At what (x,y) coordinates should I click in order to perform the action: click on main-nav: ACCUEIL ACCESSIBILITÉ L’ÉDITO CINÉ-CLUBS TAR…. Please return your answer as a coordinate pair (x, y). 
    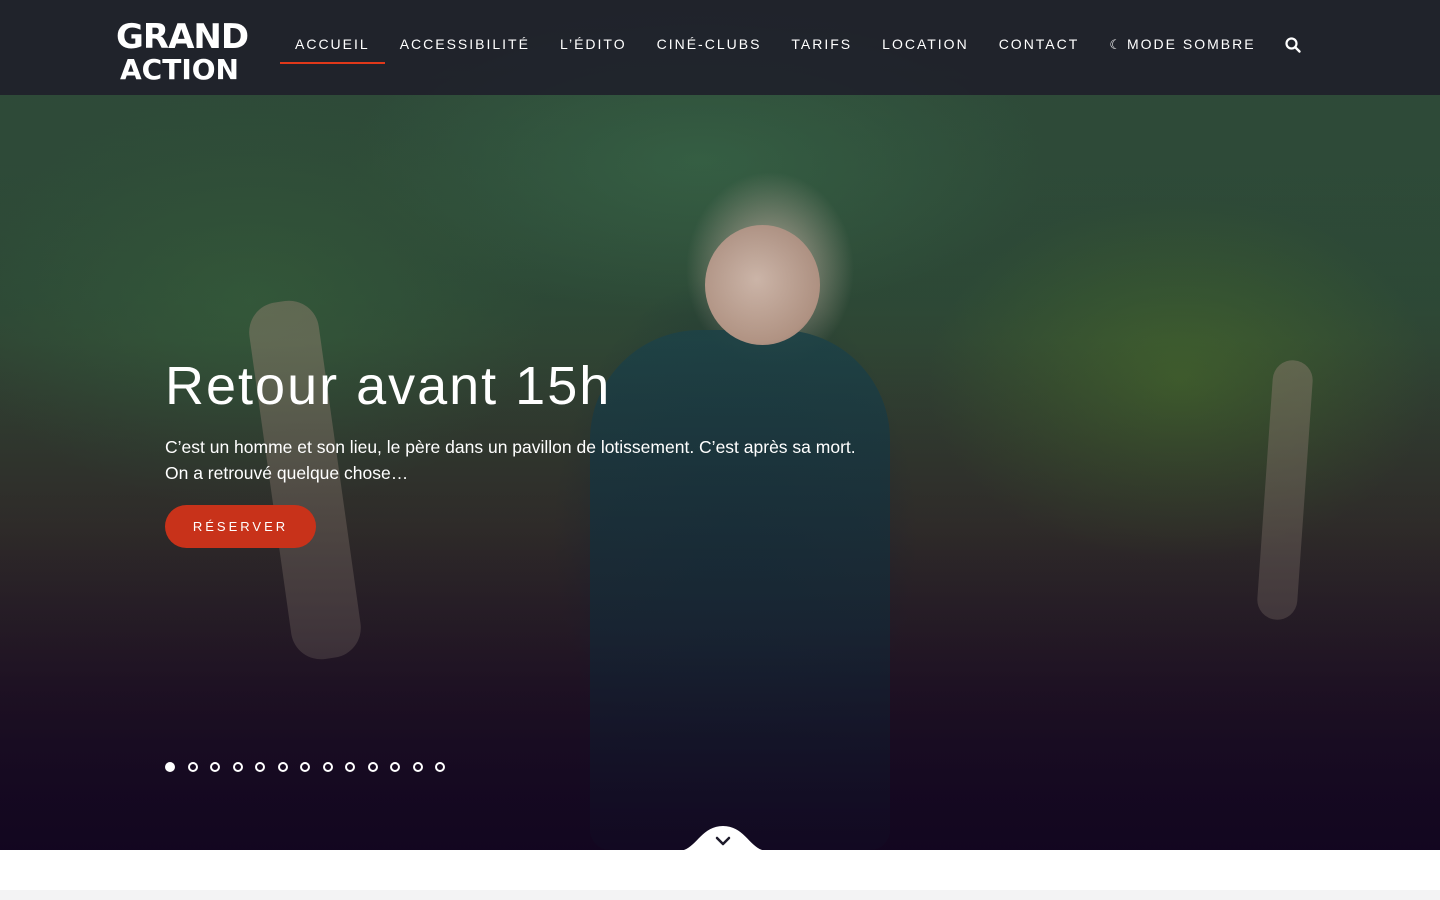
    Looking at the image, I should click on (775, 47).